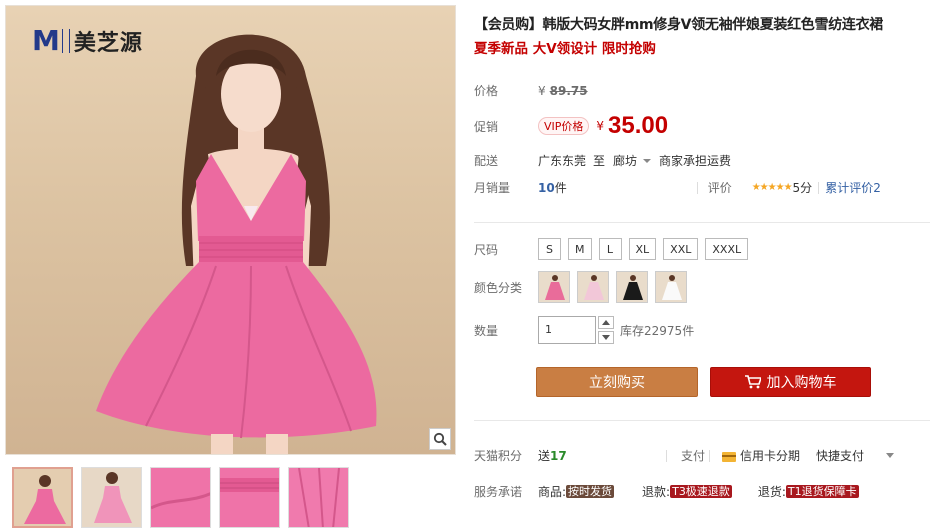 This screenshot has height=531, width=930. What do you see at coordinates (772, 187) in the screenshot?
I see `rating-stars: ★★★★★` at bounding box center [772, 187].